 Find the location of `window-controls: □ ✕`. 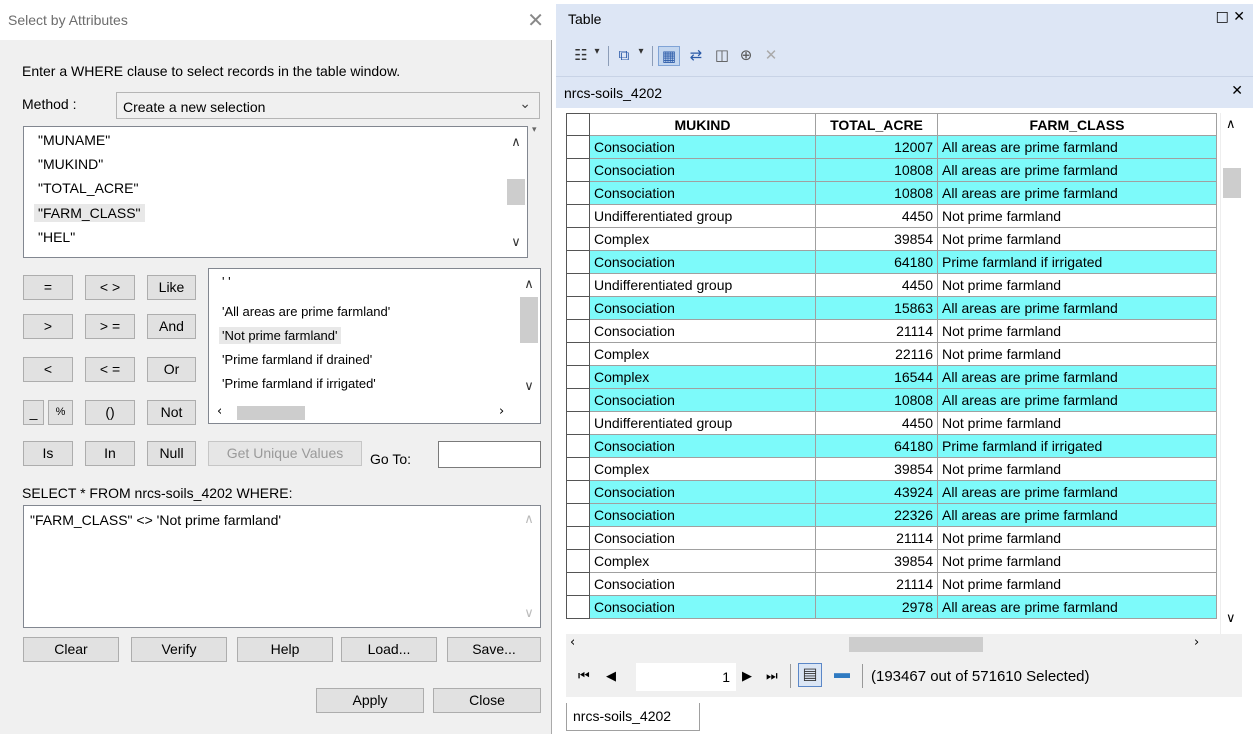

window-controls: □ ✕ is located at coordinates (1230, 17).